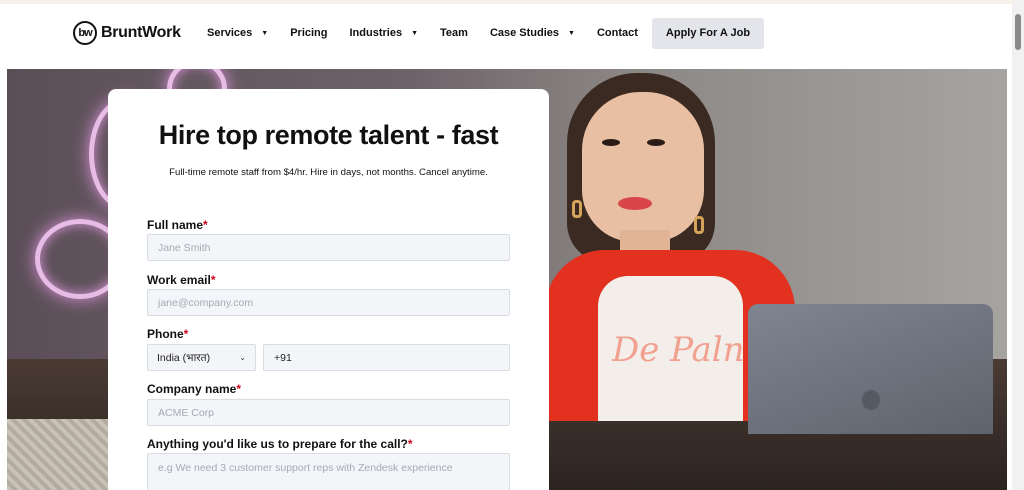  I want to click on form-title: Hire top remote talent - fast, so click(328, 135).